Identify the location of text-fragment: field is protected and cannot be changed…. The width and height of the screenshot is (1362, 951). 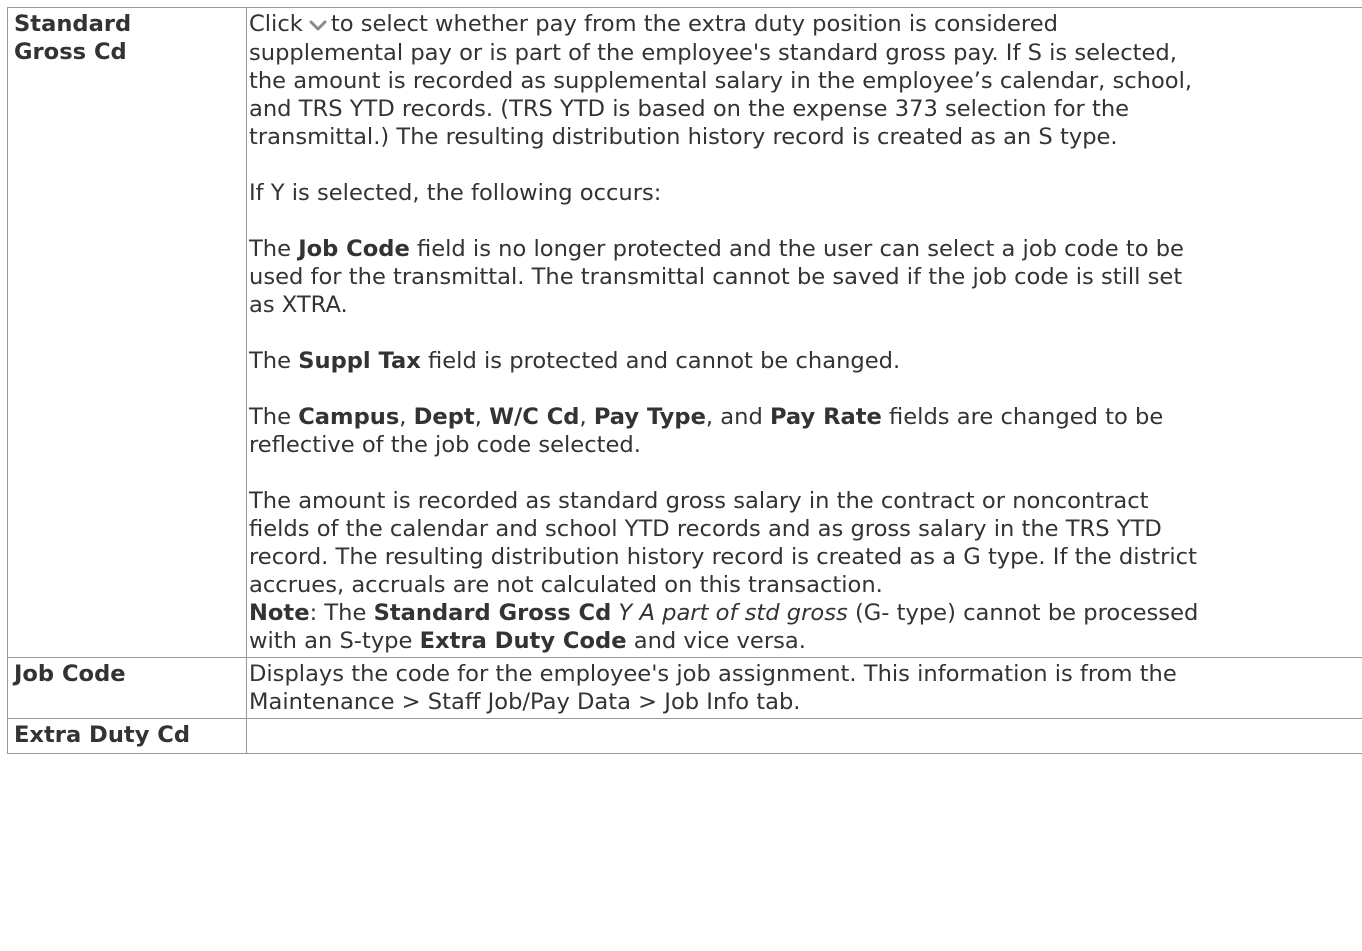
(664, 361).